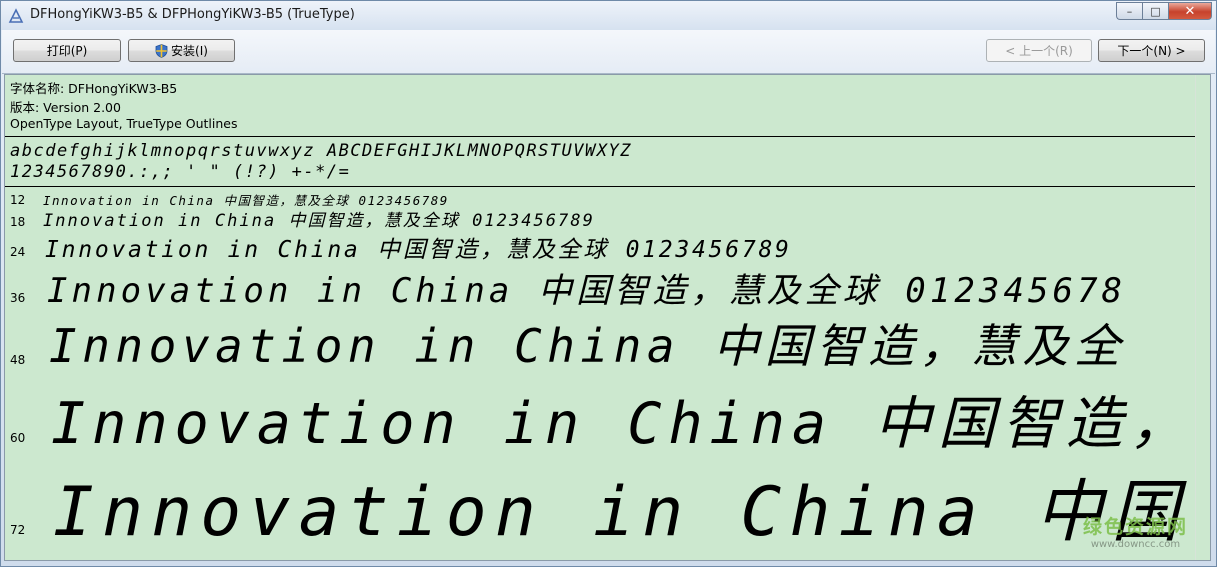 This screenshot has height=567, width=1217. Describe the element at coordinates (18, 438) in the screenshot. I see `size-label-60: 60` at that location.